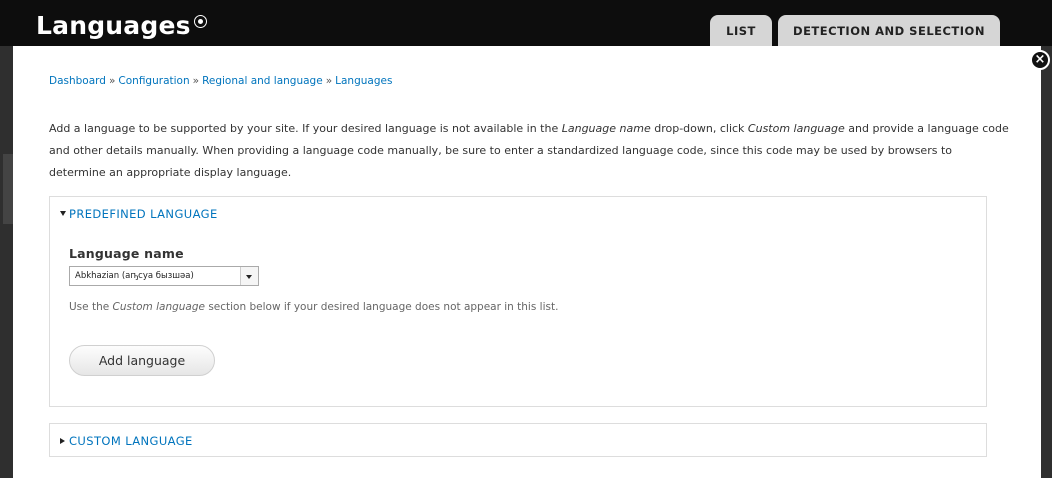  I want to click on language-name-select: Abkhazian (аҧсуа бызшәа), so click(164, 276).